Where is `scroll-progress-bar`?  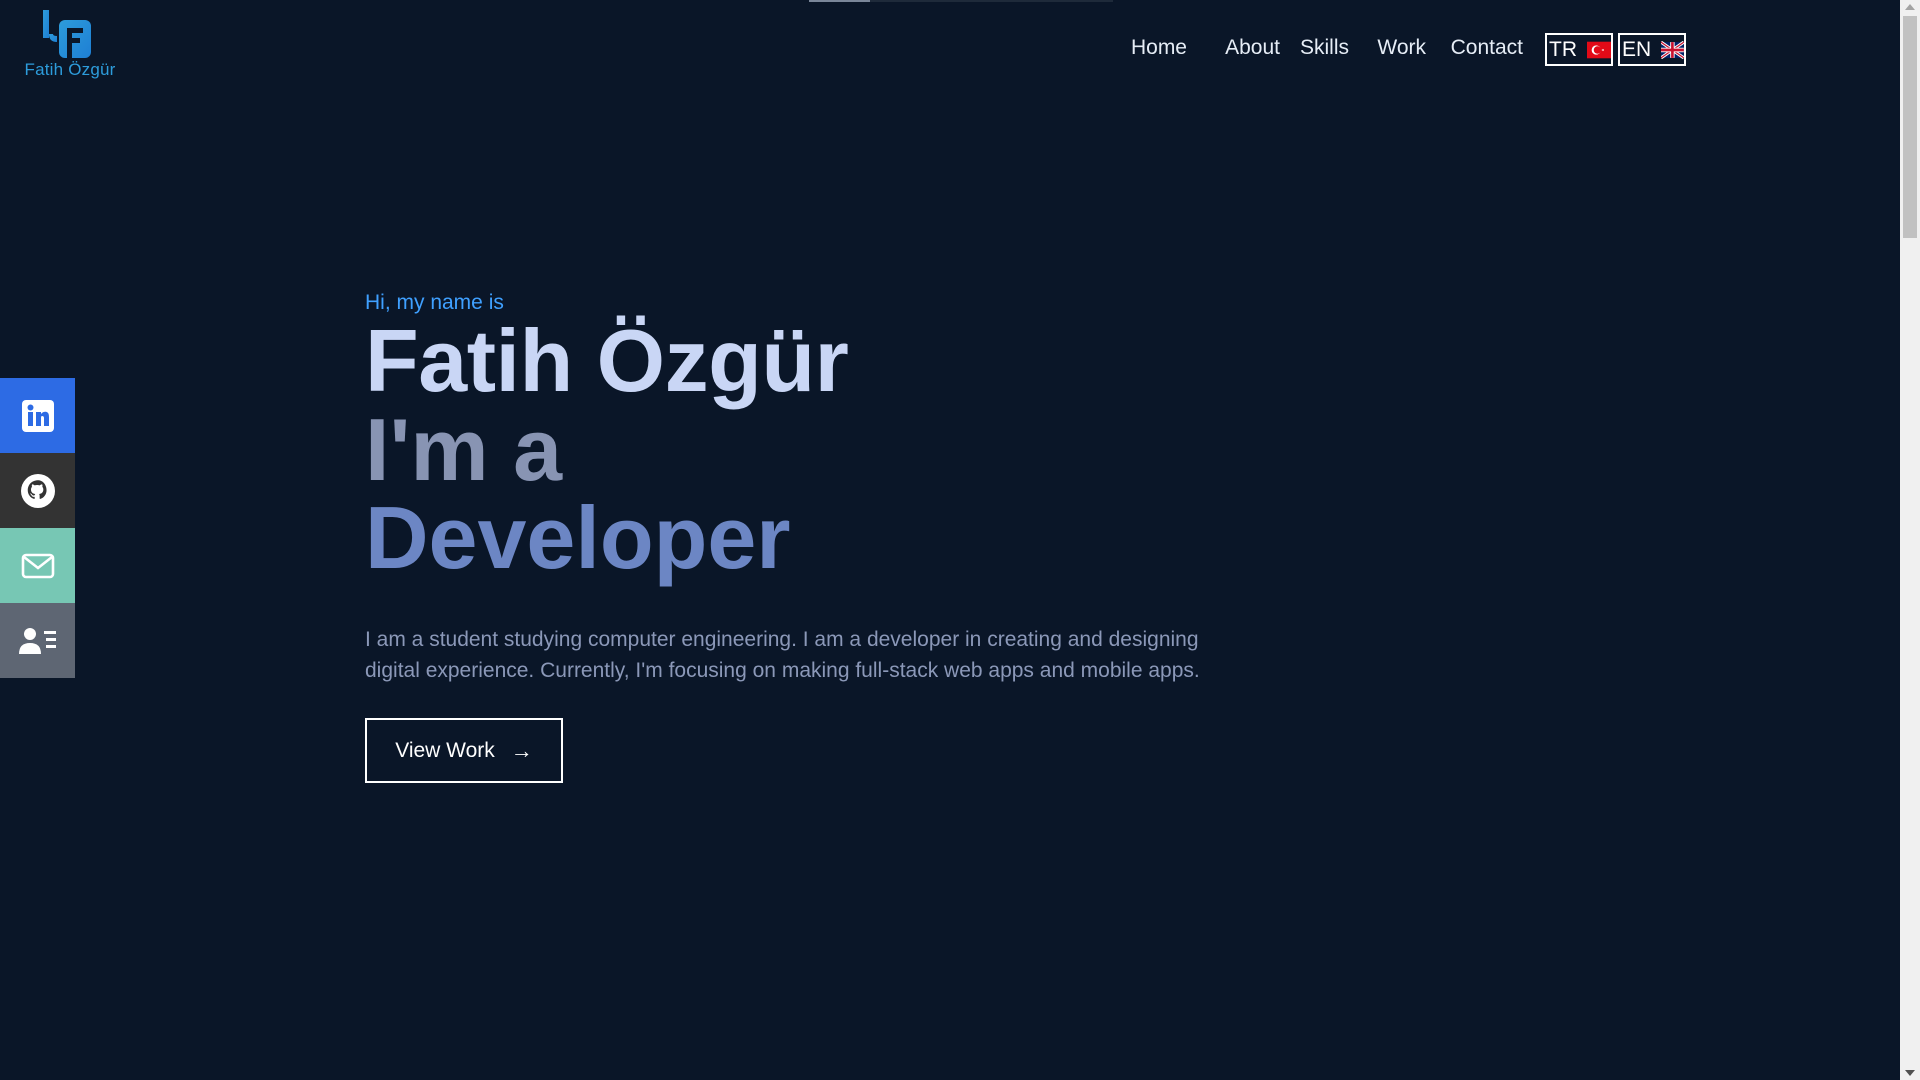 scroll-progress-bar is located at coordinates (961, 1).